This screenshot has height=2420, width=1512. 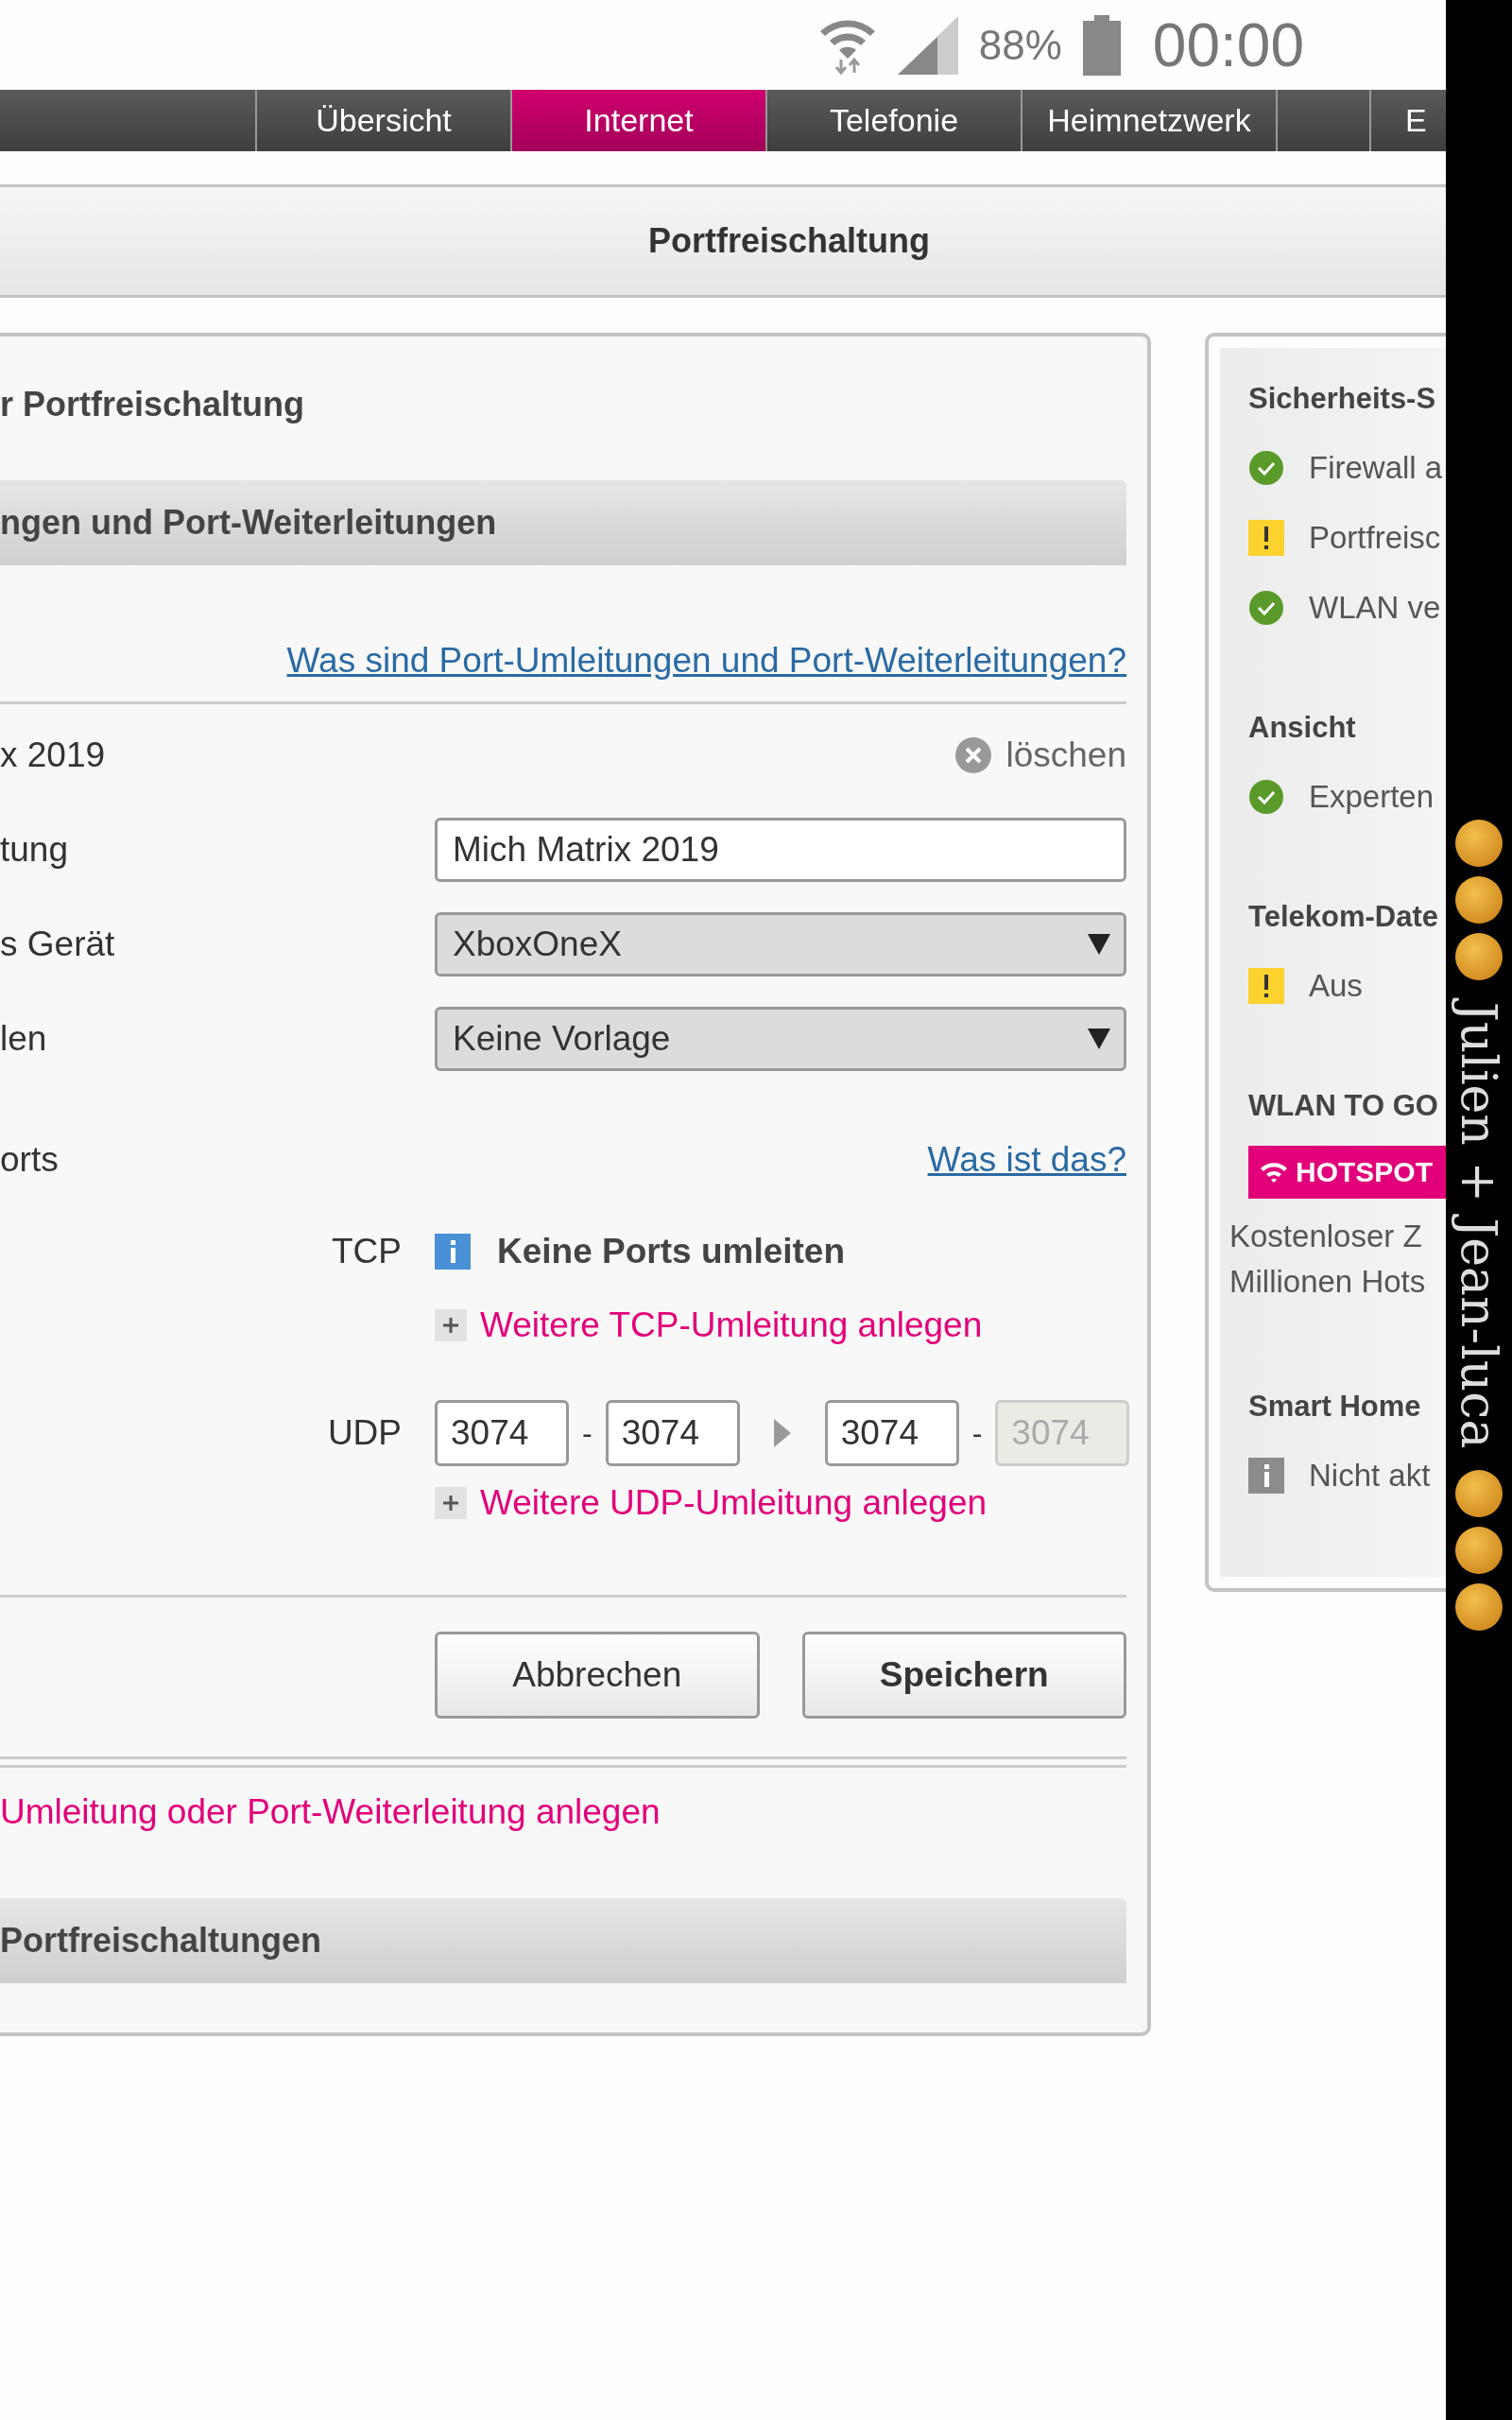 What do you see at coordinates (1335, 1407) in the screenshot?
I see `section-title: Smart Home` at bounding box center [1335, 1407].